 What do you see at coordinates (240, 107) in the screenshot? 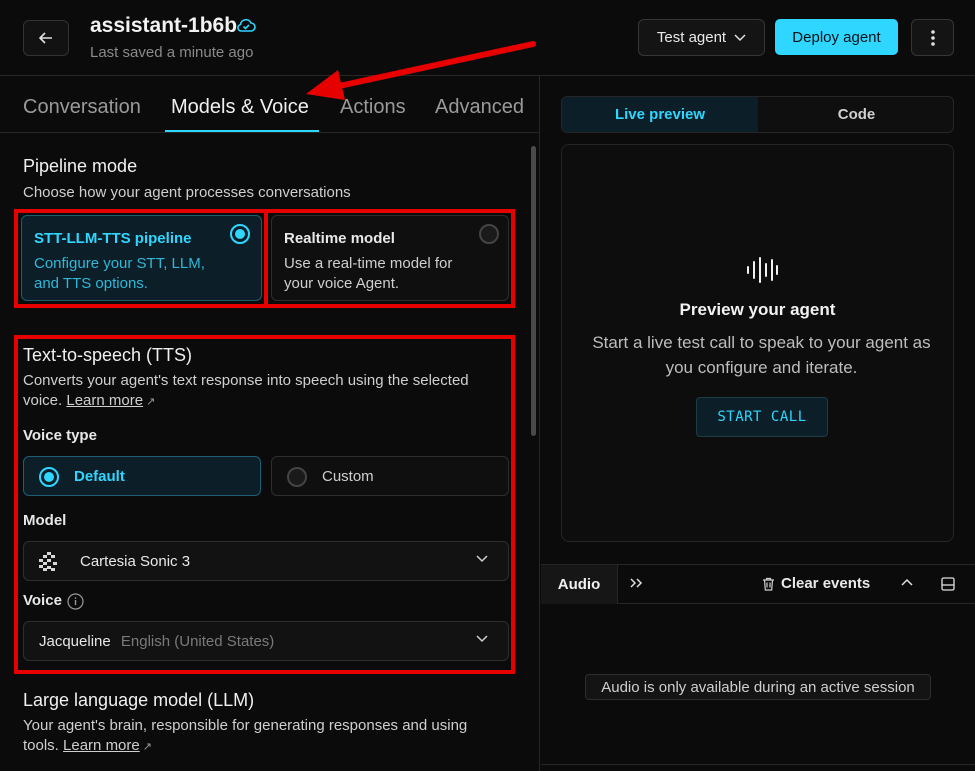
I see `tab-models-voice: Models & Voice` at bounding box center [240, 107].